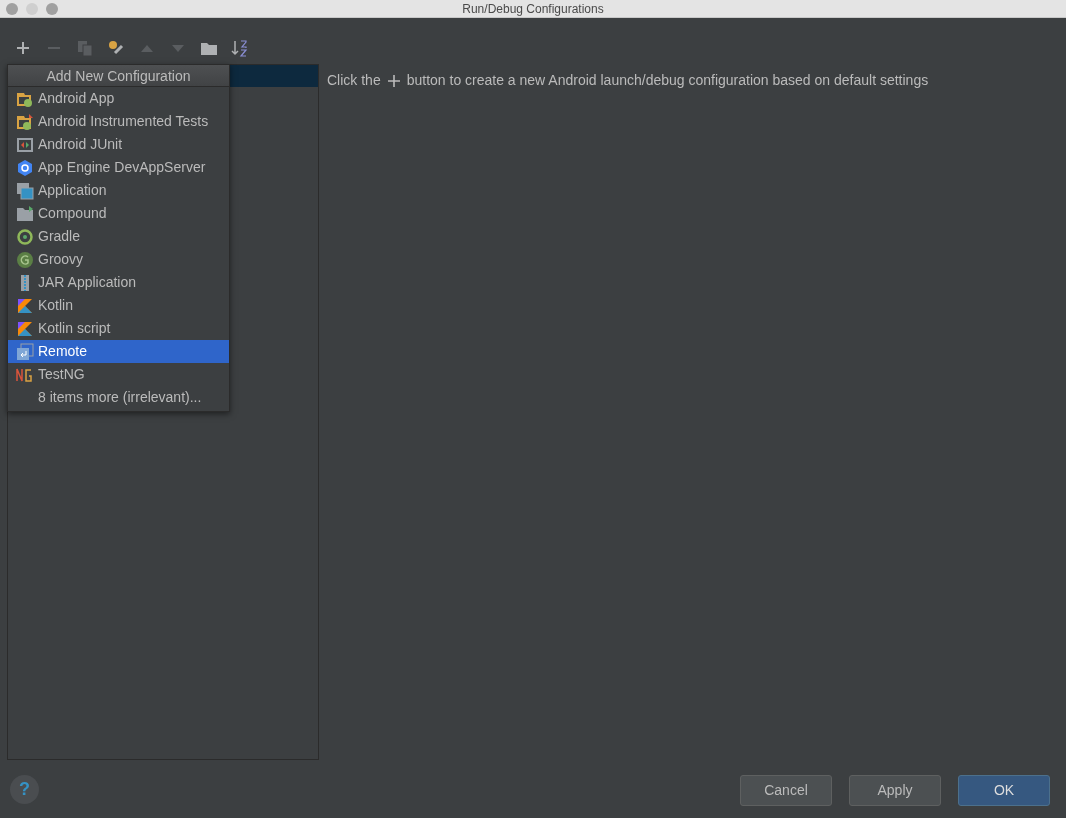  Describe the element at coordinates (240, 48) in the screenshot. I see `sort-icon` at that location.